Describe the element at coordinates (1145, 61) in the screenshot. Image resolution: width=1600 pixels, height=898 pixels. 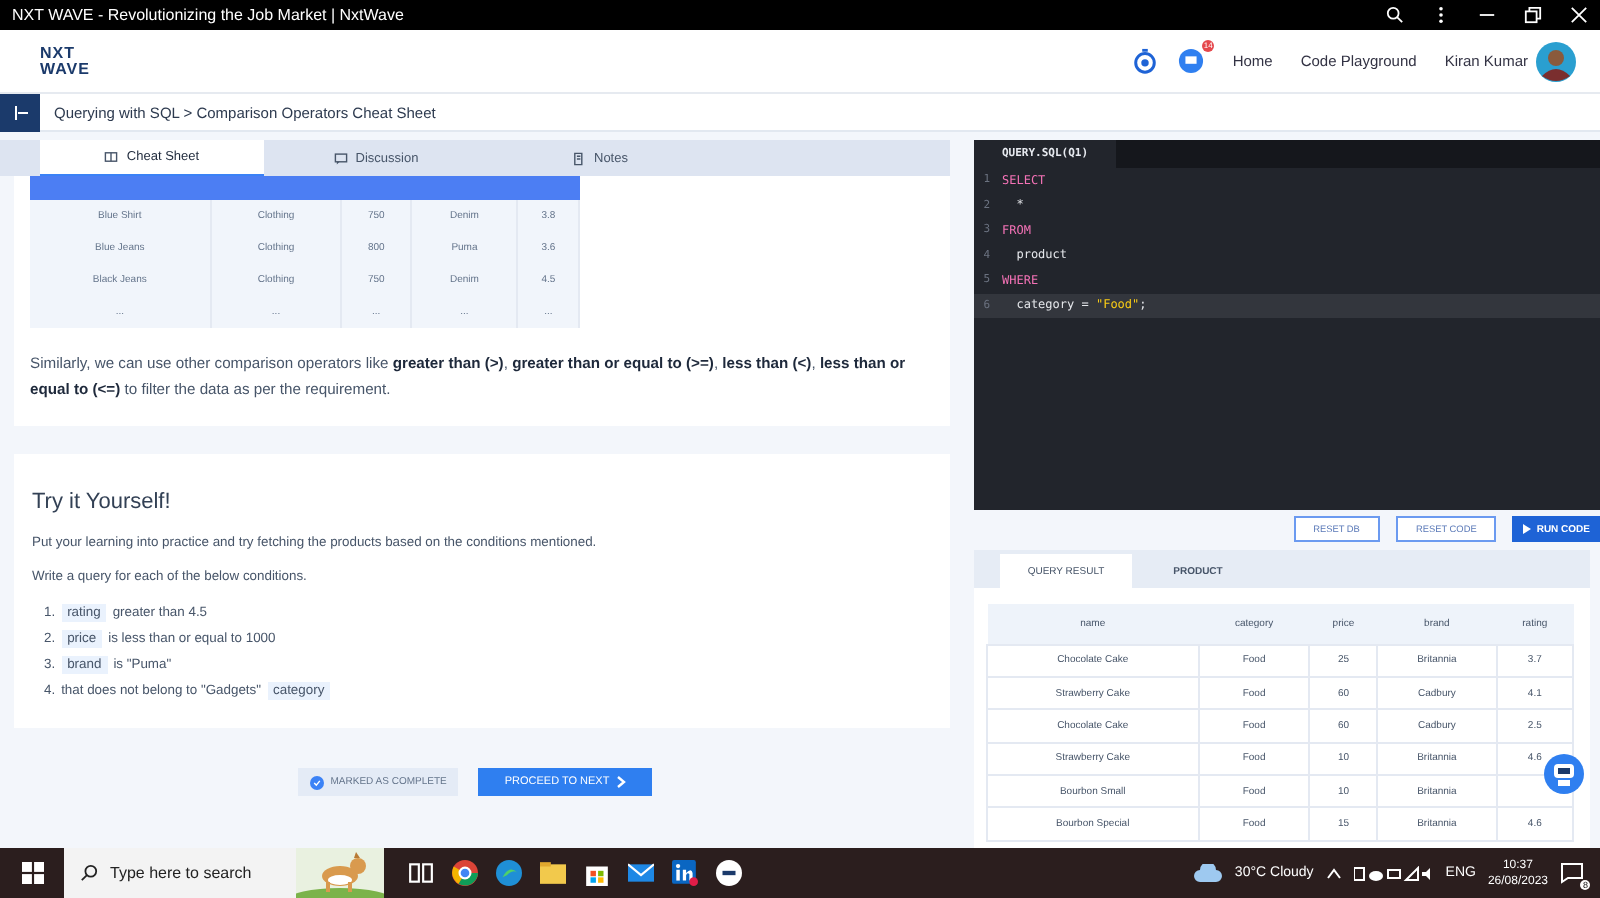
I see `timer-icon` at that location.